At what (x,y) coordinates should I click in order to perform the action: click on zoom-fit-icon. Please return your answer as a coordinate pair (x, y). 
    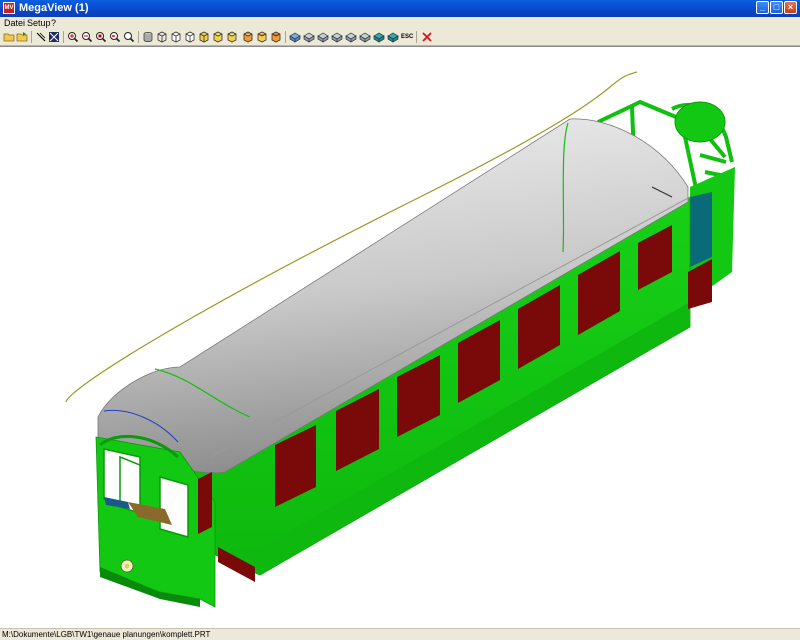
    Looking at the image, I should click on (129, 37).